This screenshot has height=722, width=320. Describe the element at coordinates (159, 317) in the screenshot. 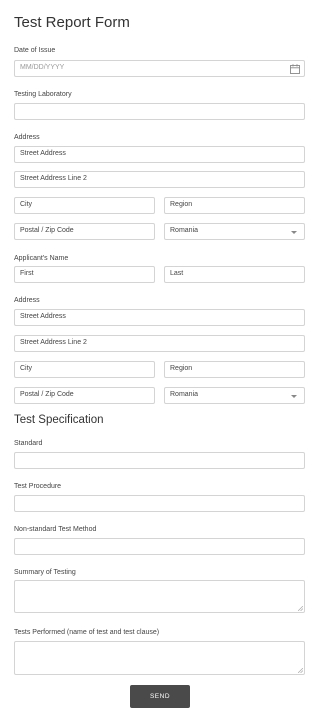

I see `applicant-street-address-input: Street Address` at that location.